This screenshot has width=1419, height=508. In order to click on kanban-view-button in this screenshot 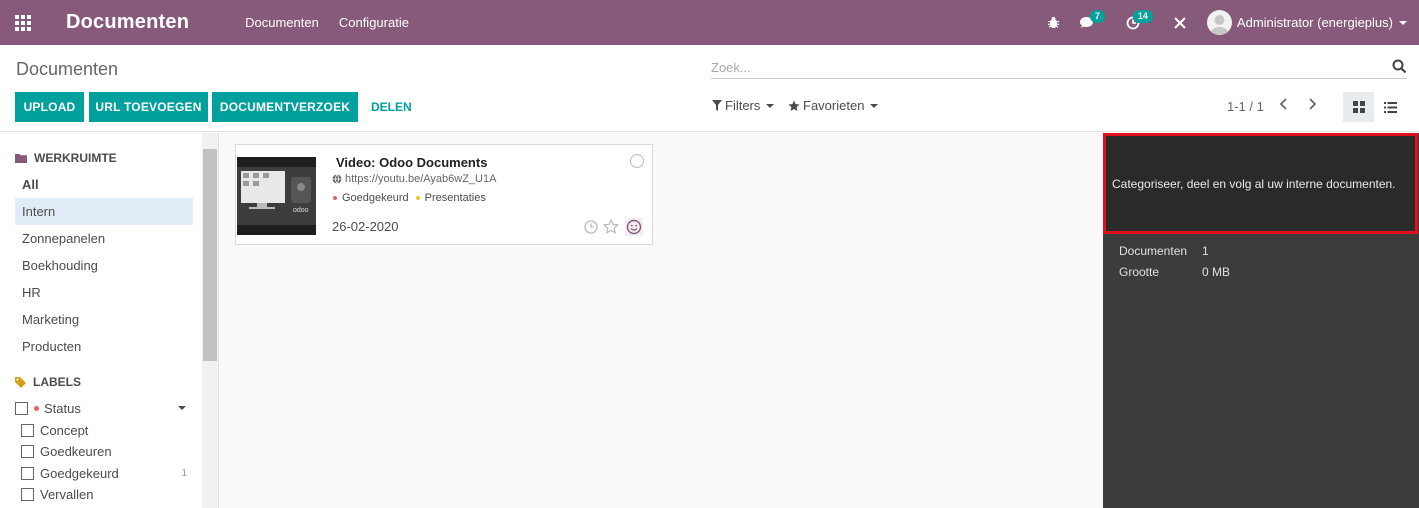, I will do `click(1358, 107)`.